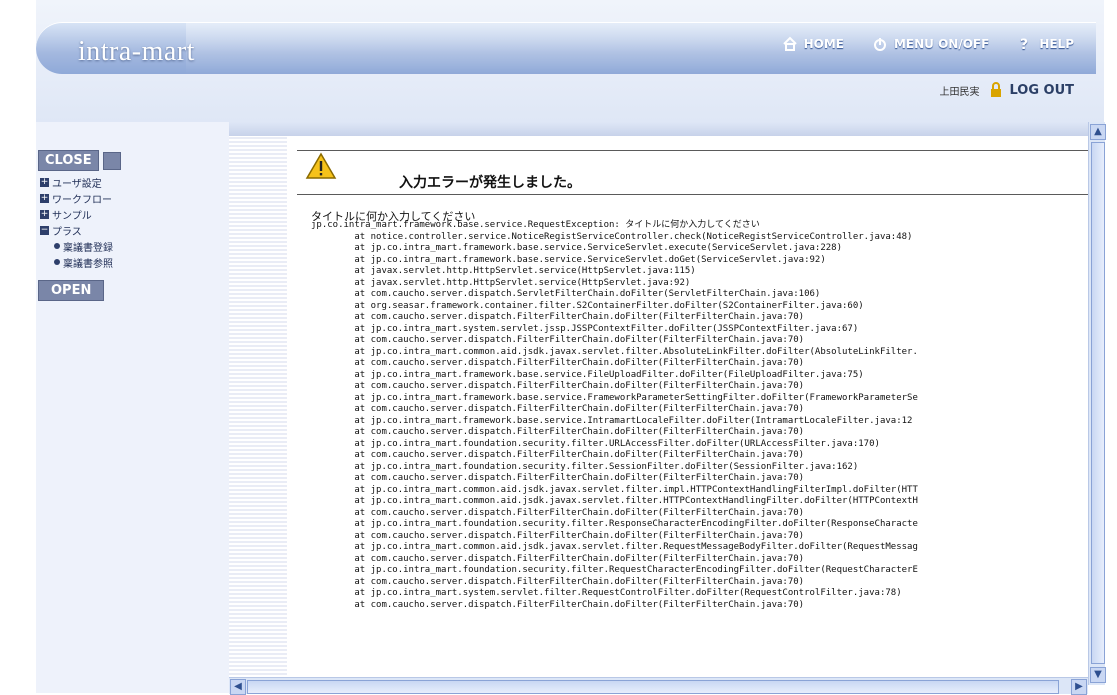 Image resolution: width=1117 pixels, height=695 pixels. Describe the element at coordinates (1098, 675) in the screenshot. I see `scroll-down-arrow-icon: ▼` at that location.